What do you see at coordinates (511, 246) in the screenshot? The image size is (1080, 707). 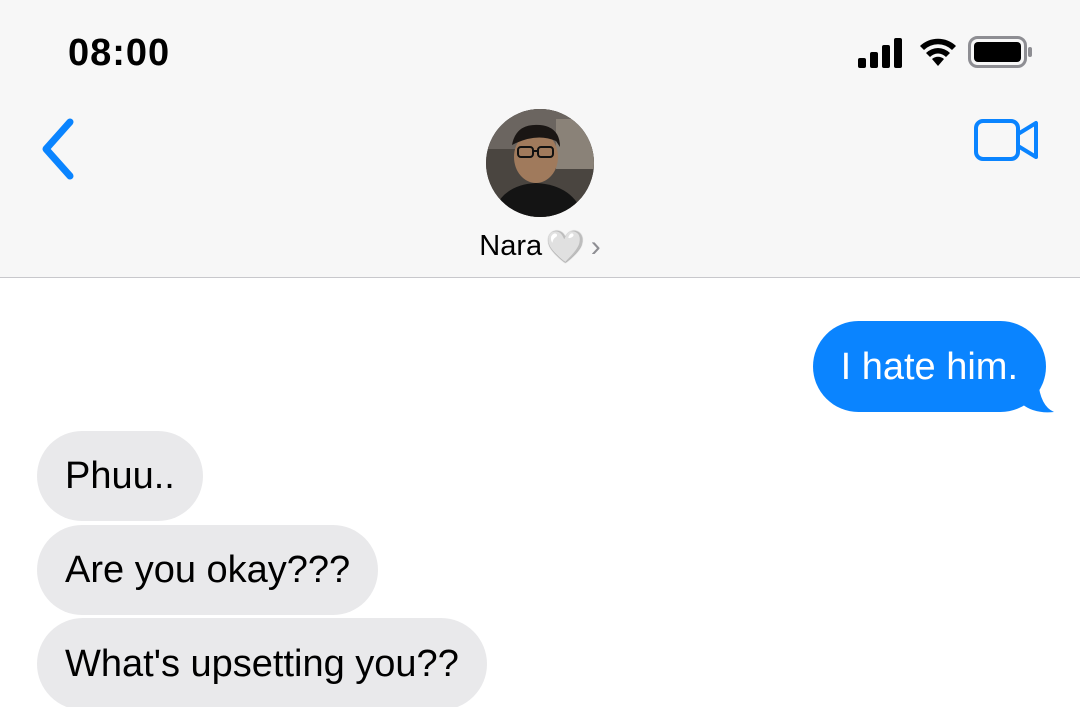 I see `contact-name: Nara` at bounding box center [511, 246].